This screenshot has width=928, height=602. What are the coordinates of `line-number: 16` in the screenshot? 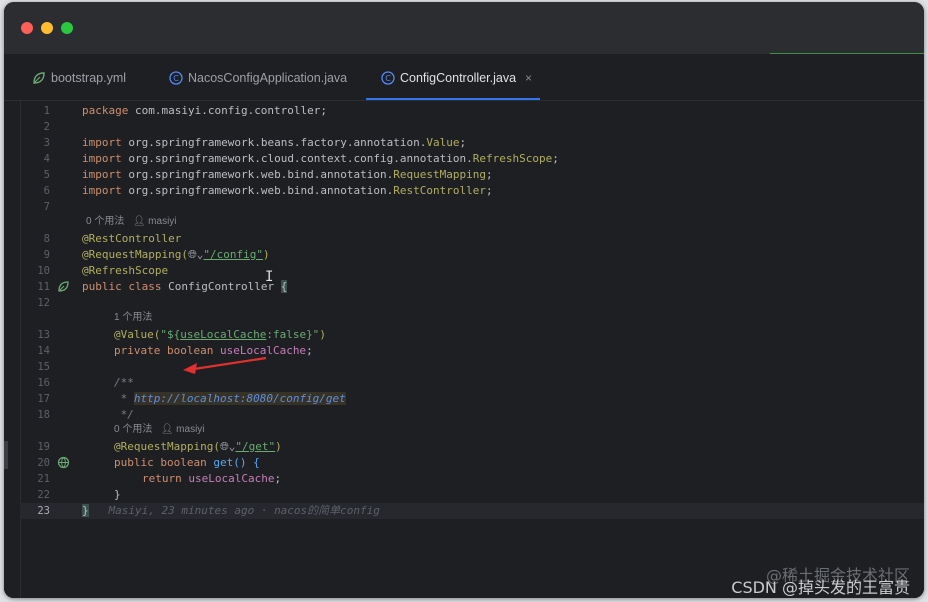 It's located at (43, 383).